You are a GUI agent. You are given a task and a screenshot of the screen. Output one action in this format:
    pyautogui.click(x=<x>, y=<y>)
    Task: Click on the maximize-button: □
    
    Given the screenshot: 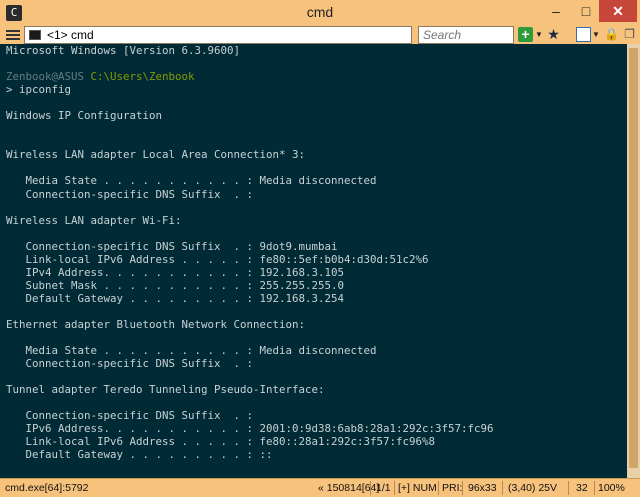 What is the action you would take?
    pyautogui.click(x=586, y=11)
    